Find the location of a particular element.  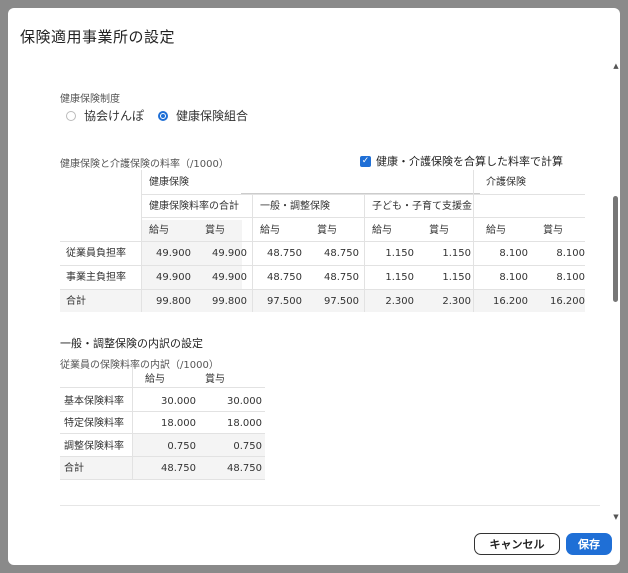

breakdown-value-salary: 48.750 is located at coordinates (166, 469).